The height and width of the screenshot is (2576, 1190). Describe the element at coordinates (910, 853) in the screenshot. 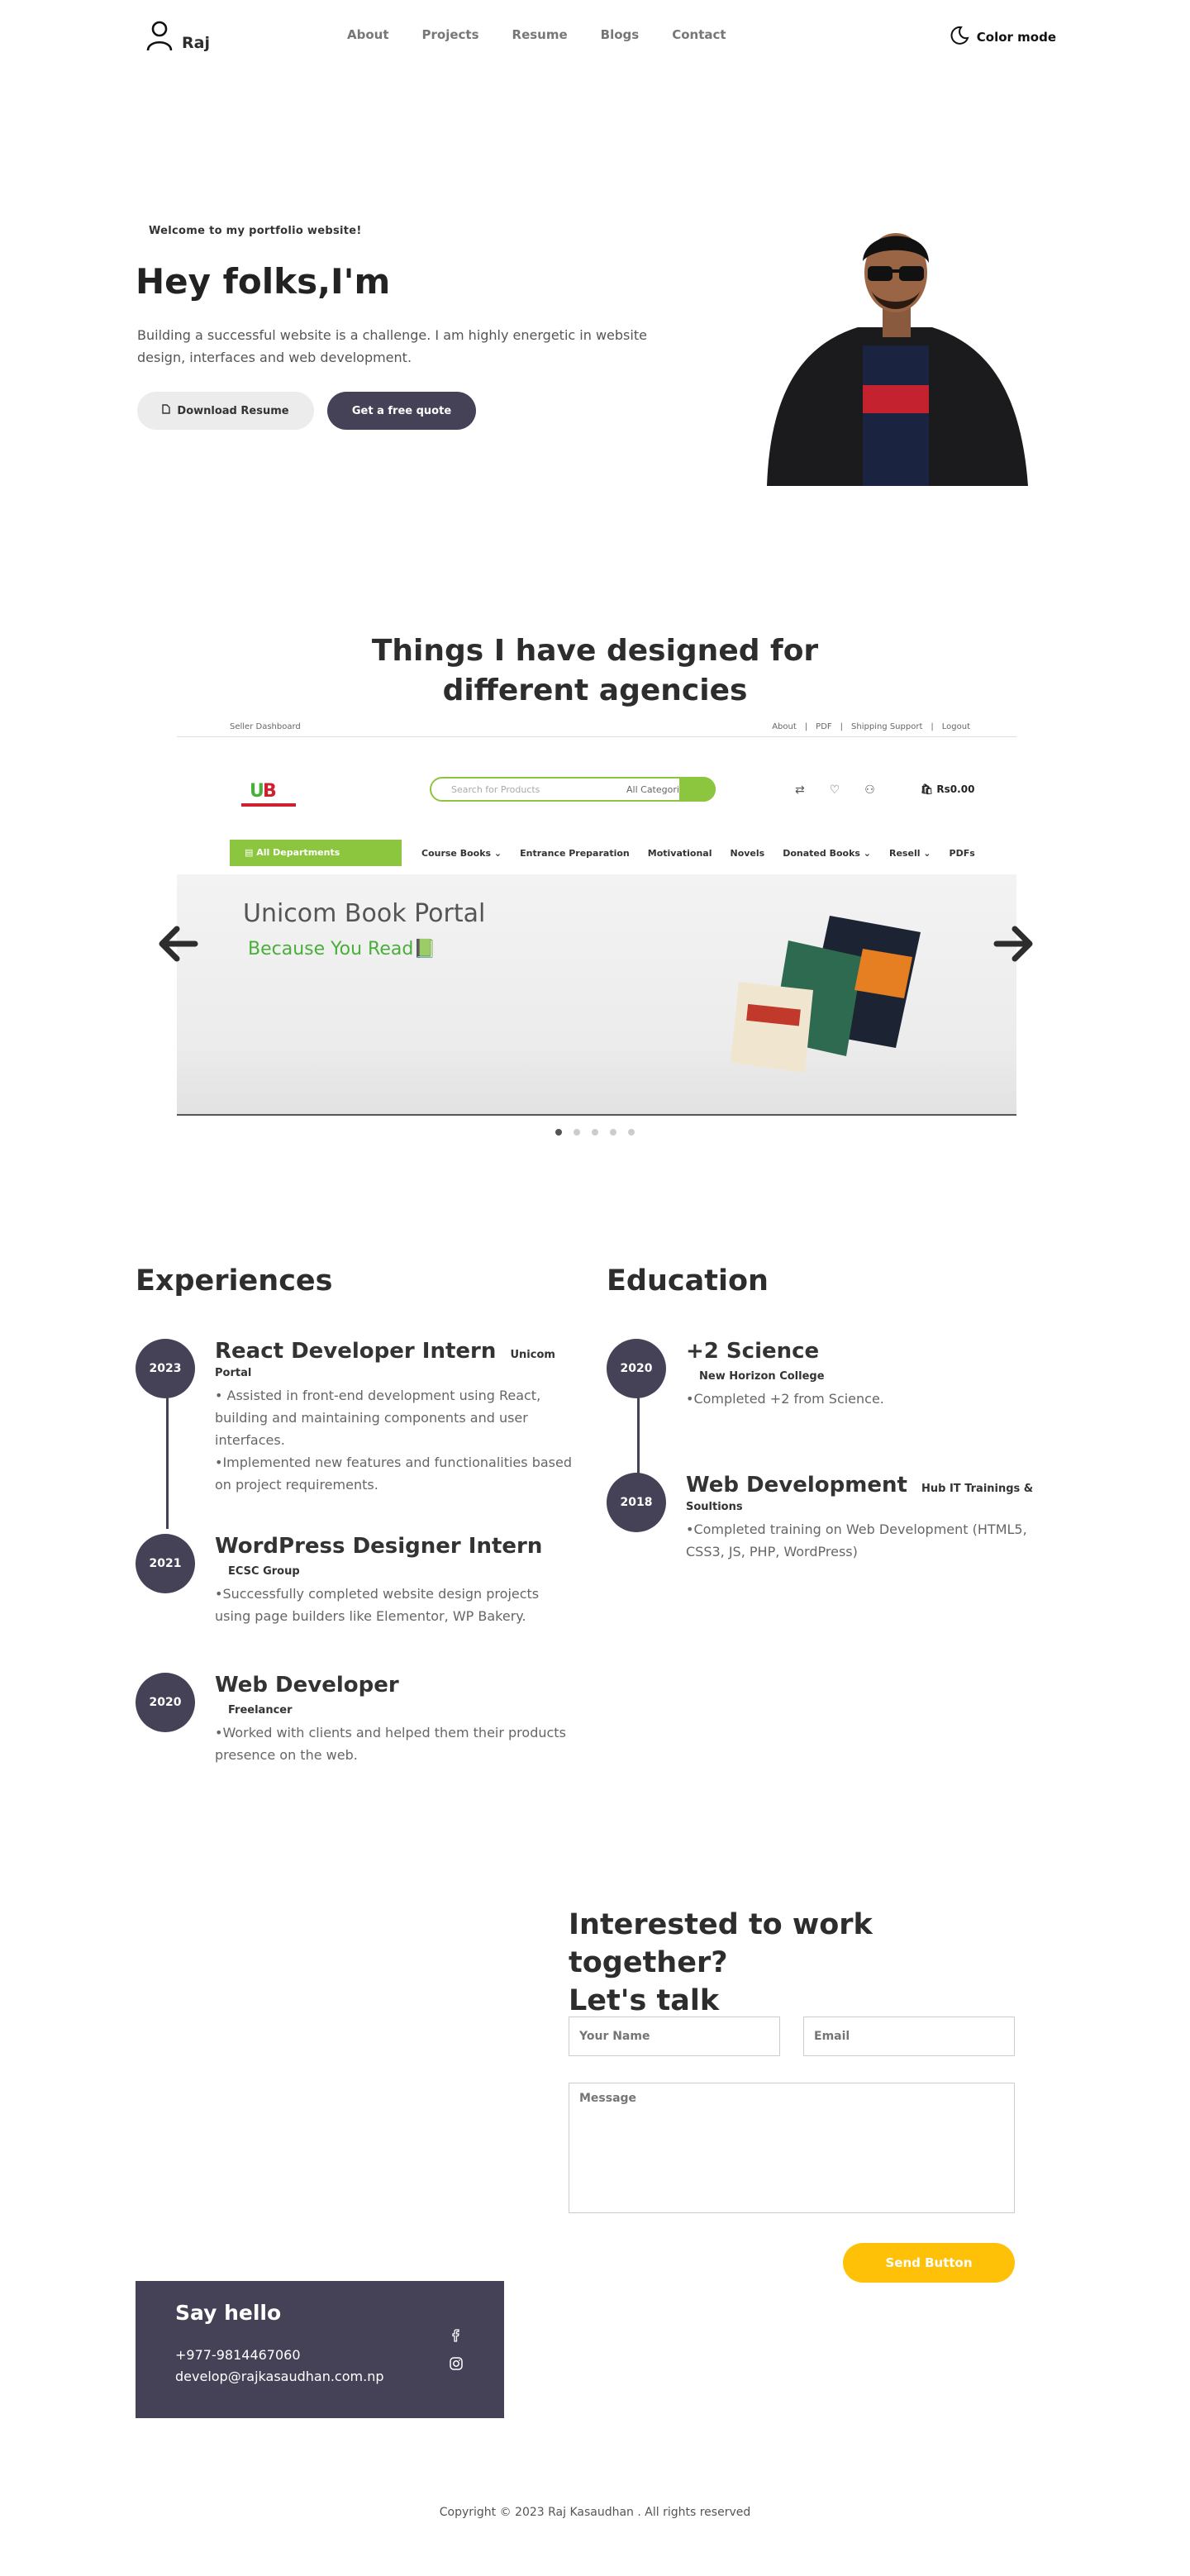

I see `screenshot-menu-item: Resell ⌄` at that location.